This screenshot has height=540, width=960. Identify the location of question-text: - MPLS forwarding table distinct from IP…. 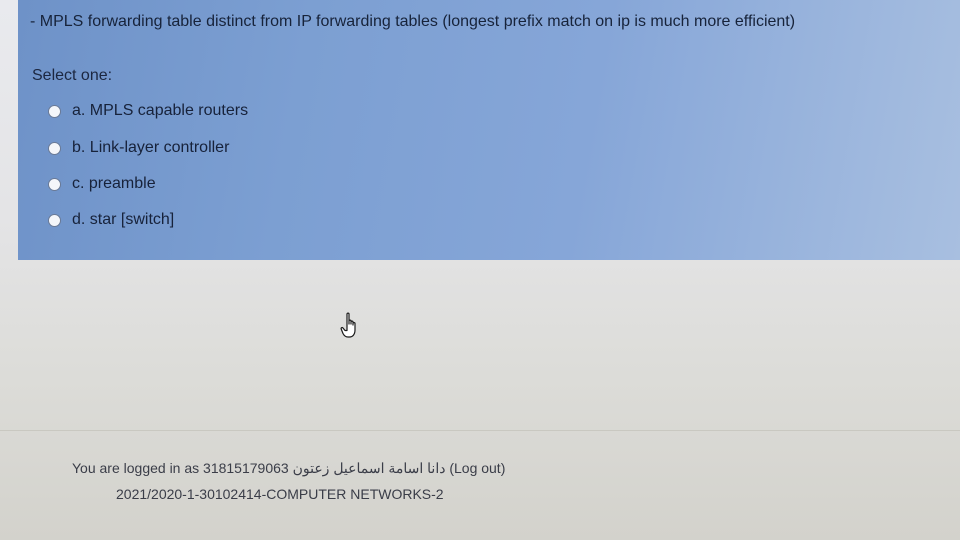
(413, 21).